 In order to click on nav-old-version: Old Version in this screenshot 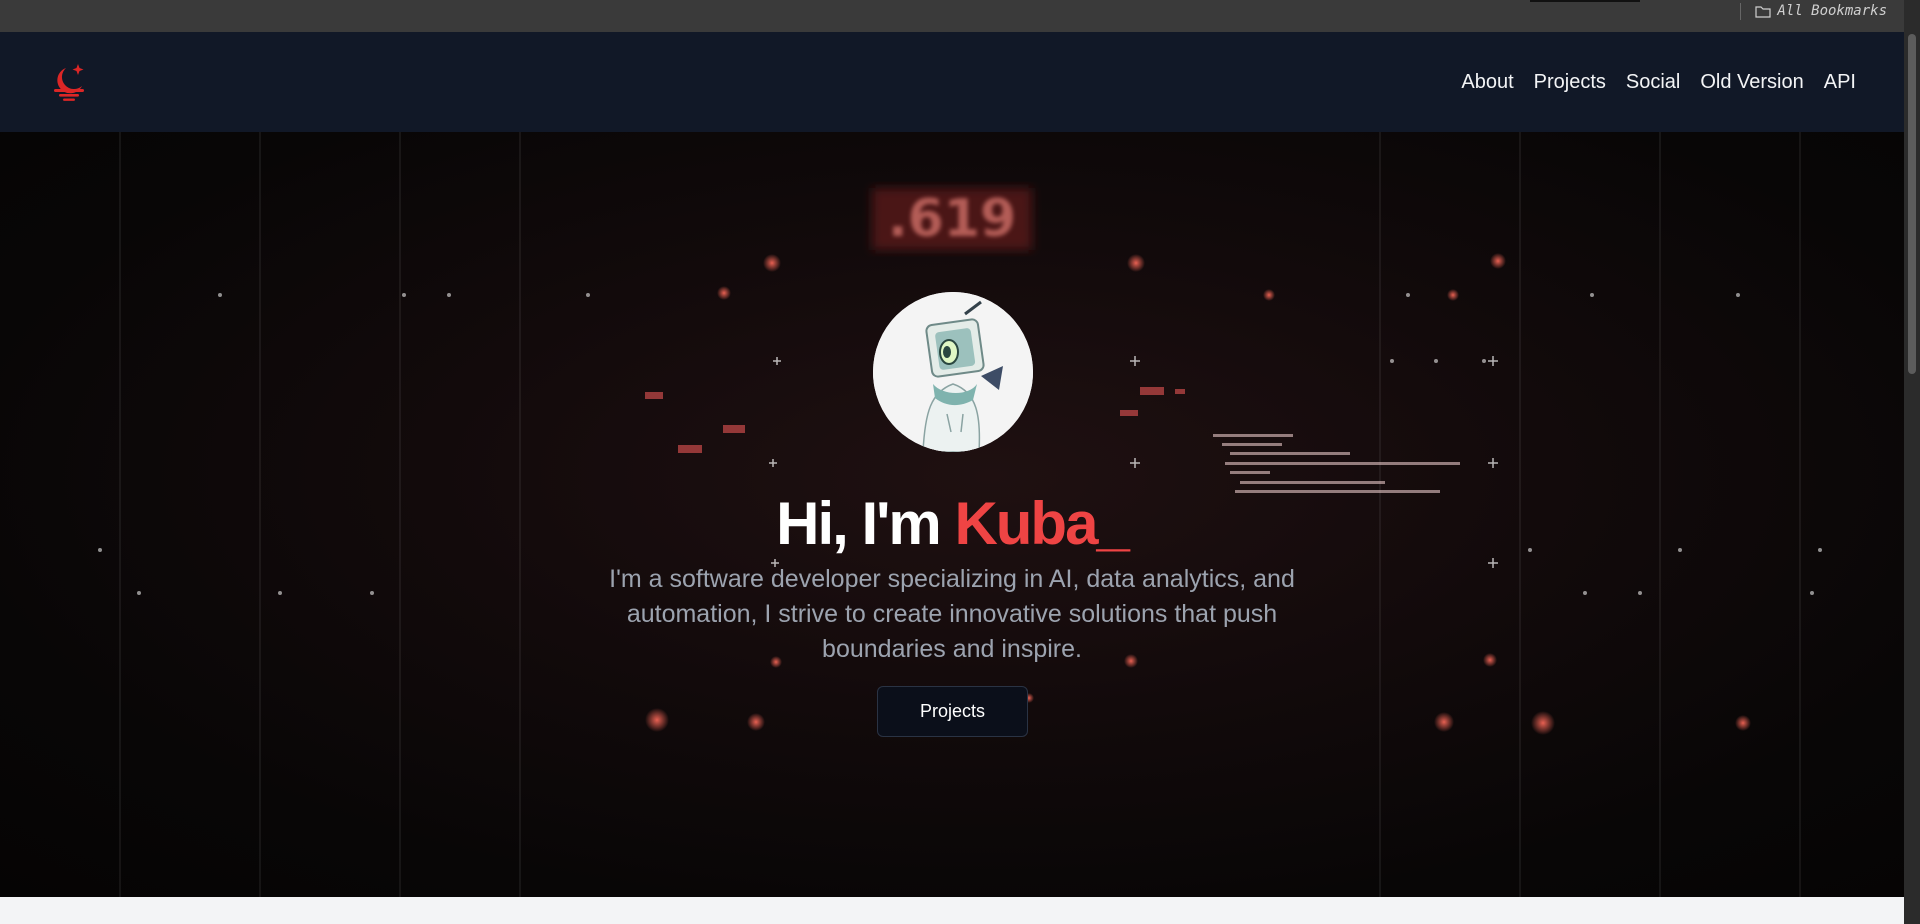, I will do `click(1751, 82)`.